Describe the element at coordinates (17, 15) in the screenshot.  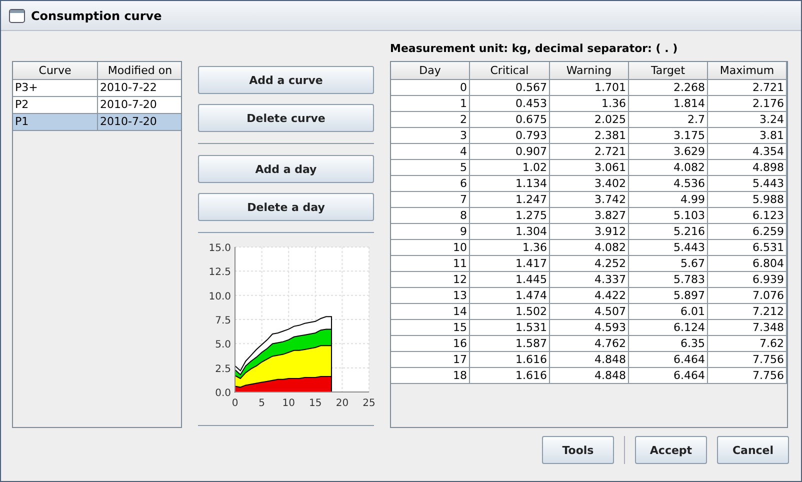
I see `window-icon` at that location.